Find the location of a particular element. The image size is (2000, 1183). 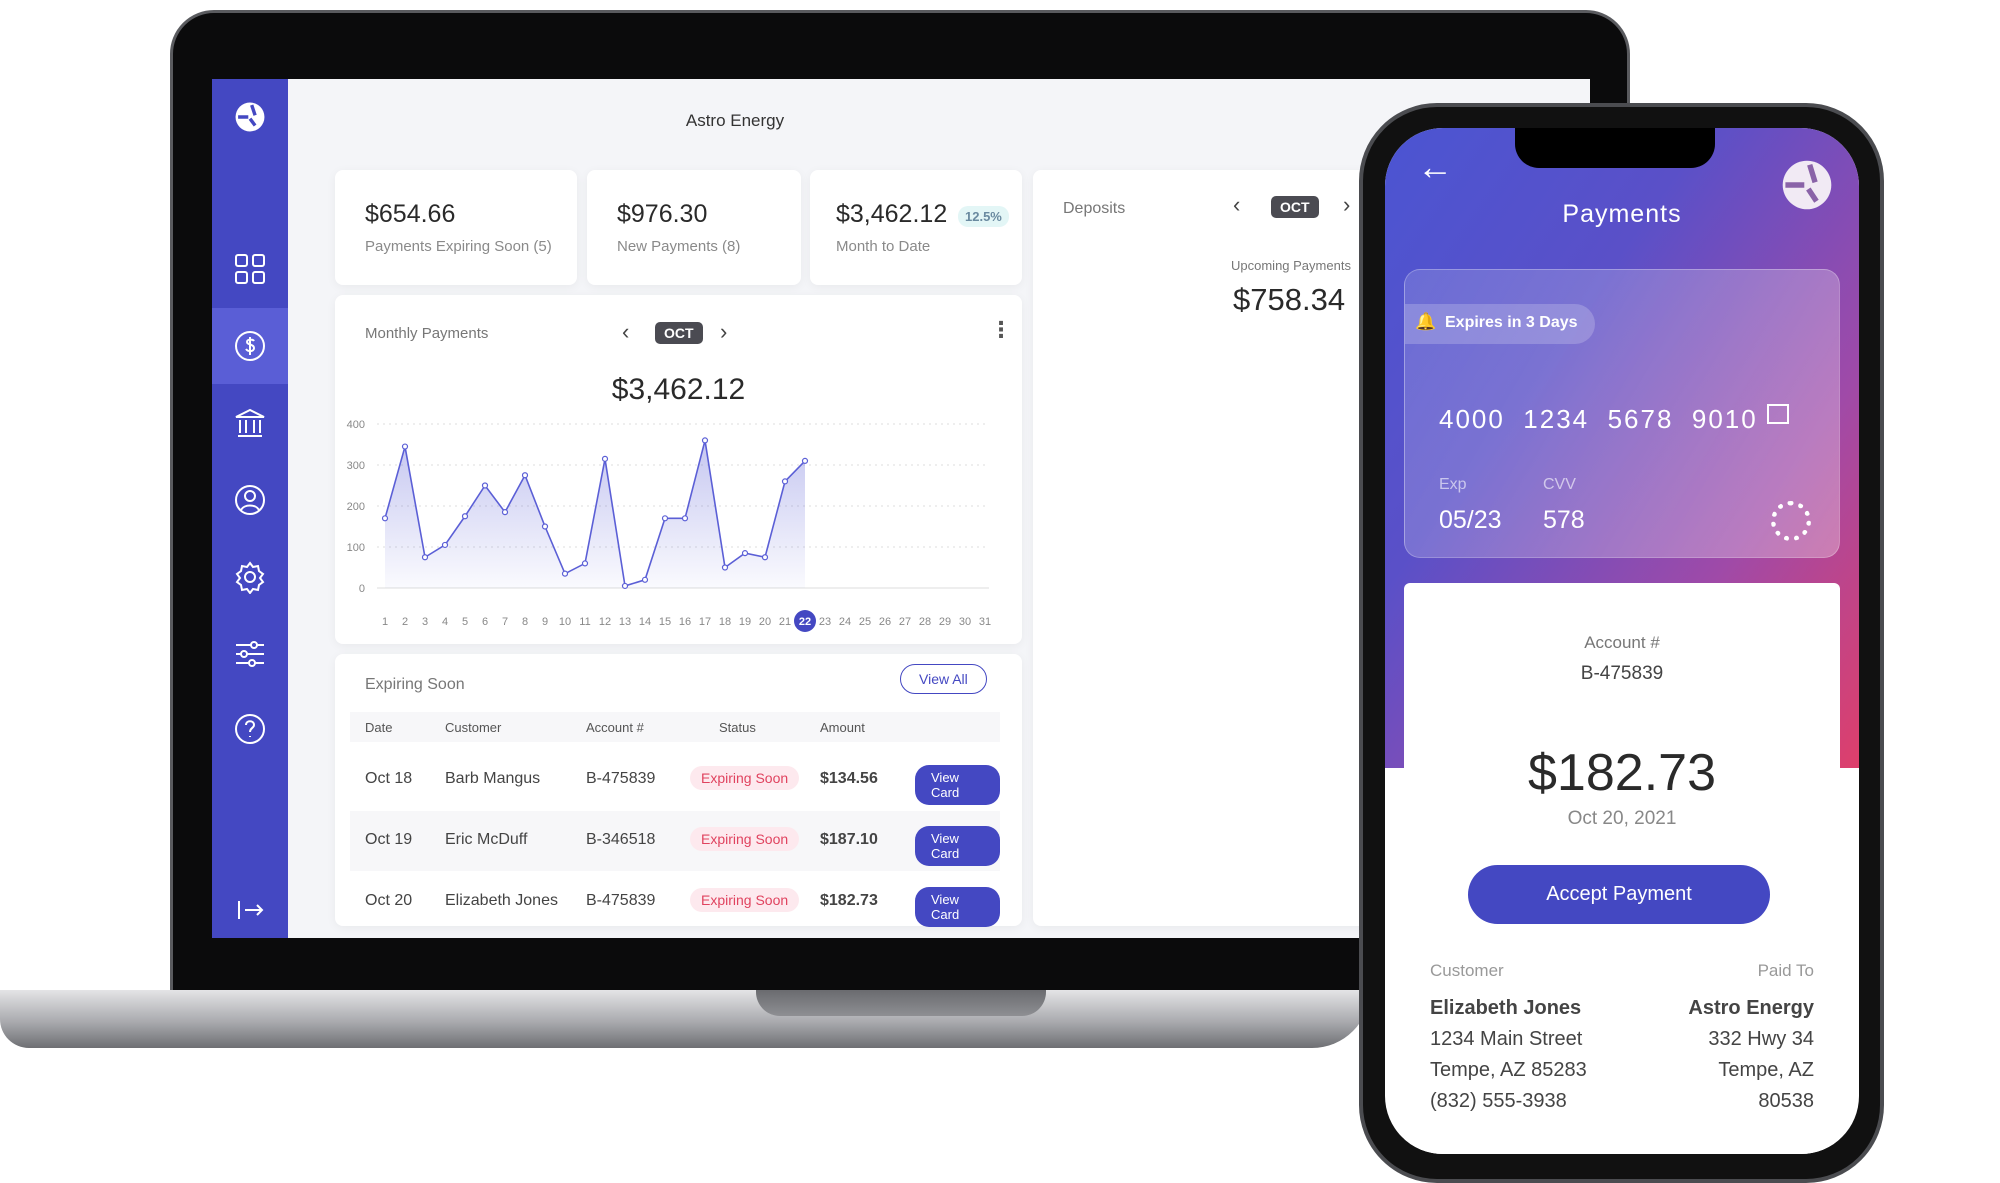

table-header: Date Customer Account # Status Amount is located at coordinates (675, 727).